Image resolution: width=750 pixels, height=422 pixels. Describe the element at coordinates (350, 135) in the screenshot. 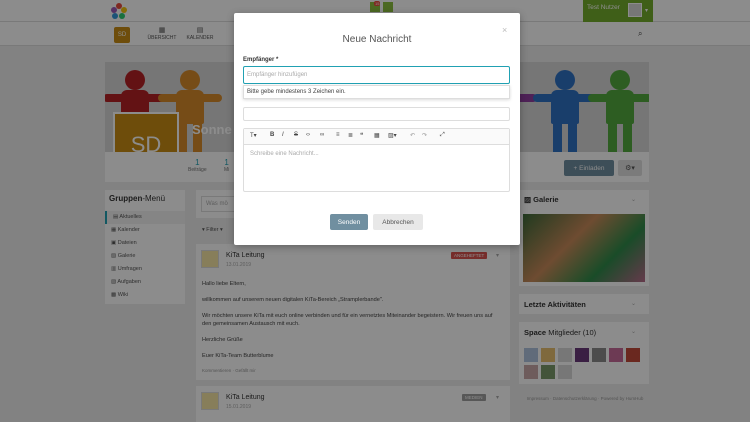

I see `ordered-list-icon: ≣` at that location.